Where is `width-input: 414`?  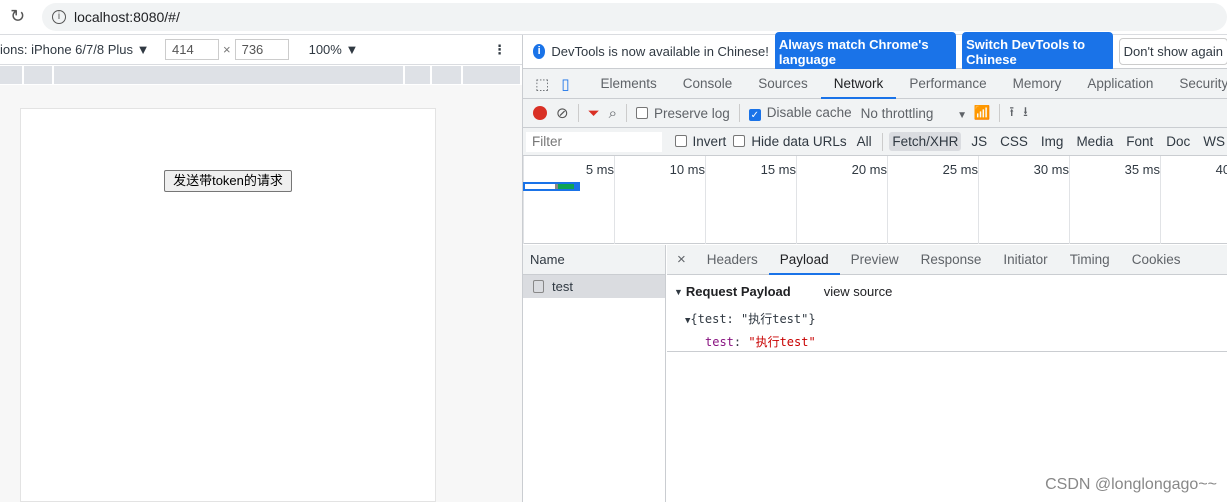
width-input: 414 is located at coordinates (192, 49).